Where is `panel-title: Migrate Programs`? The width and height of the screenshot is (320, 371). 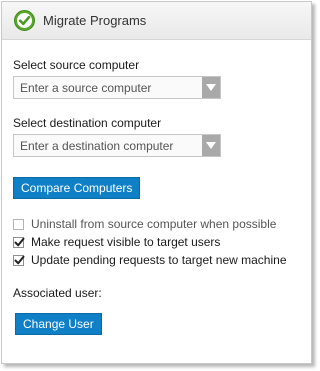 panel-title: Migrate Programs is located at coordinates (95, 20).